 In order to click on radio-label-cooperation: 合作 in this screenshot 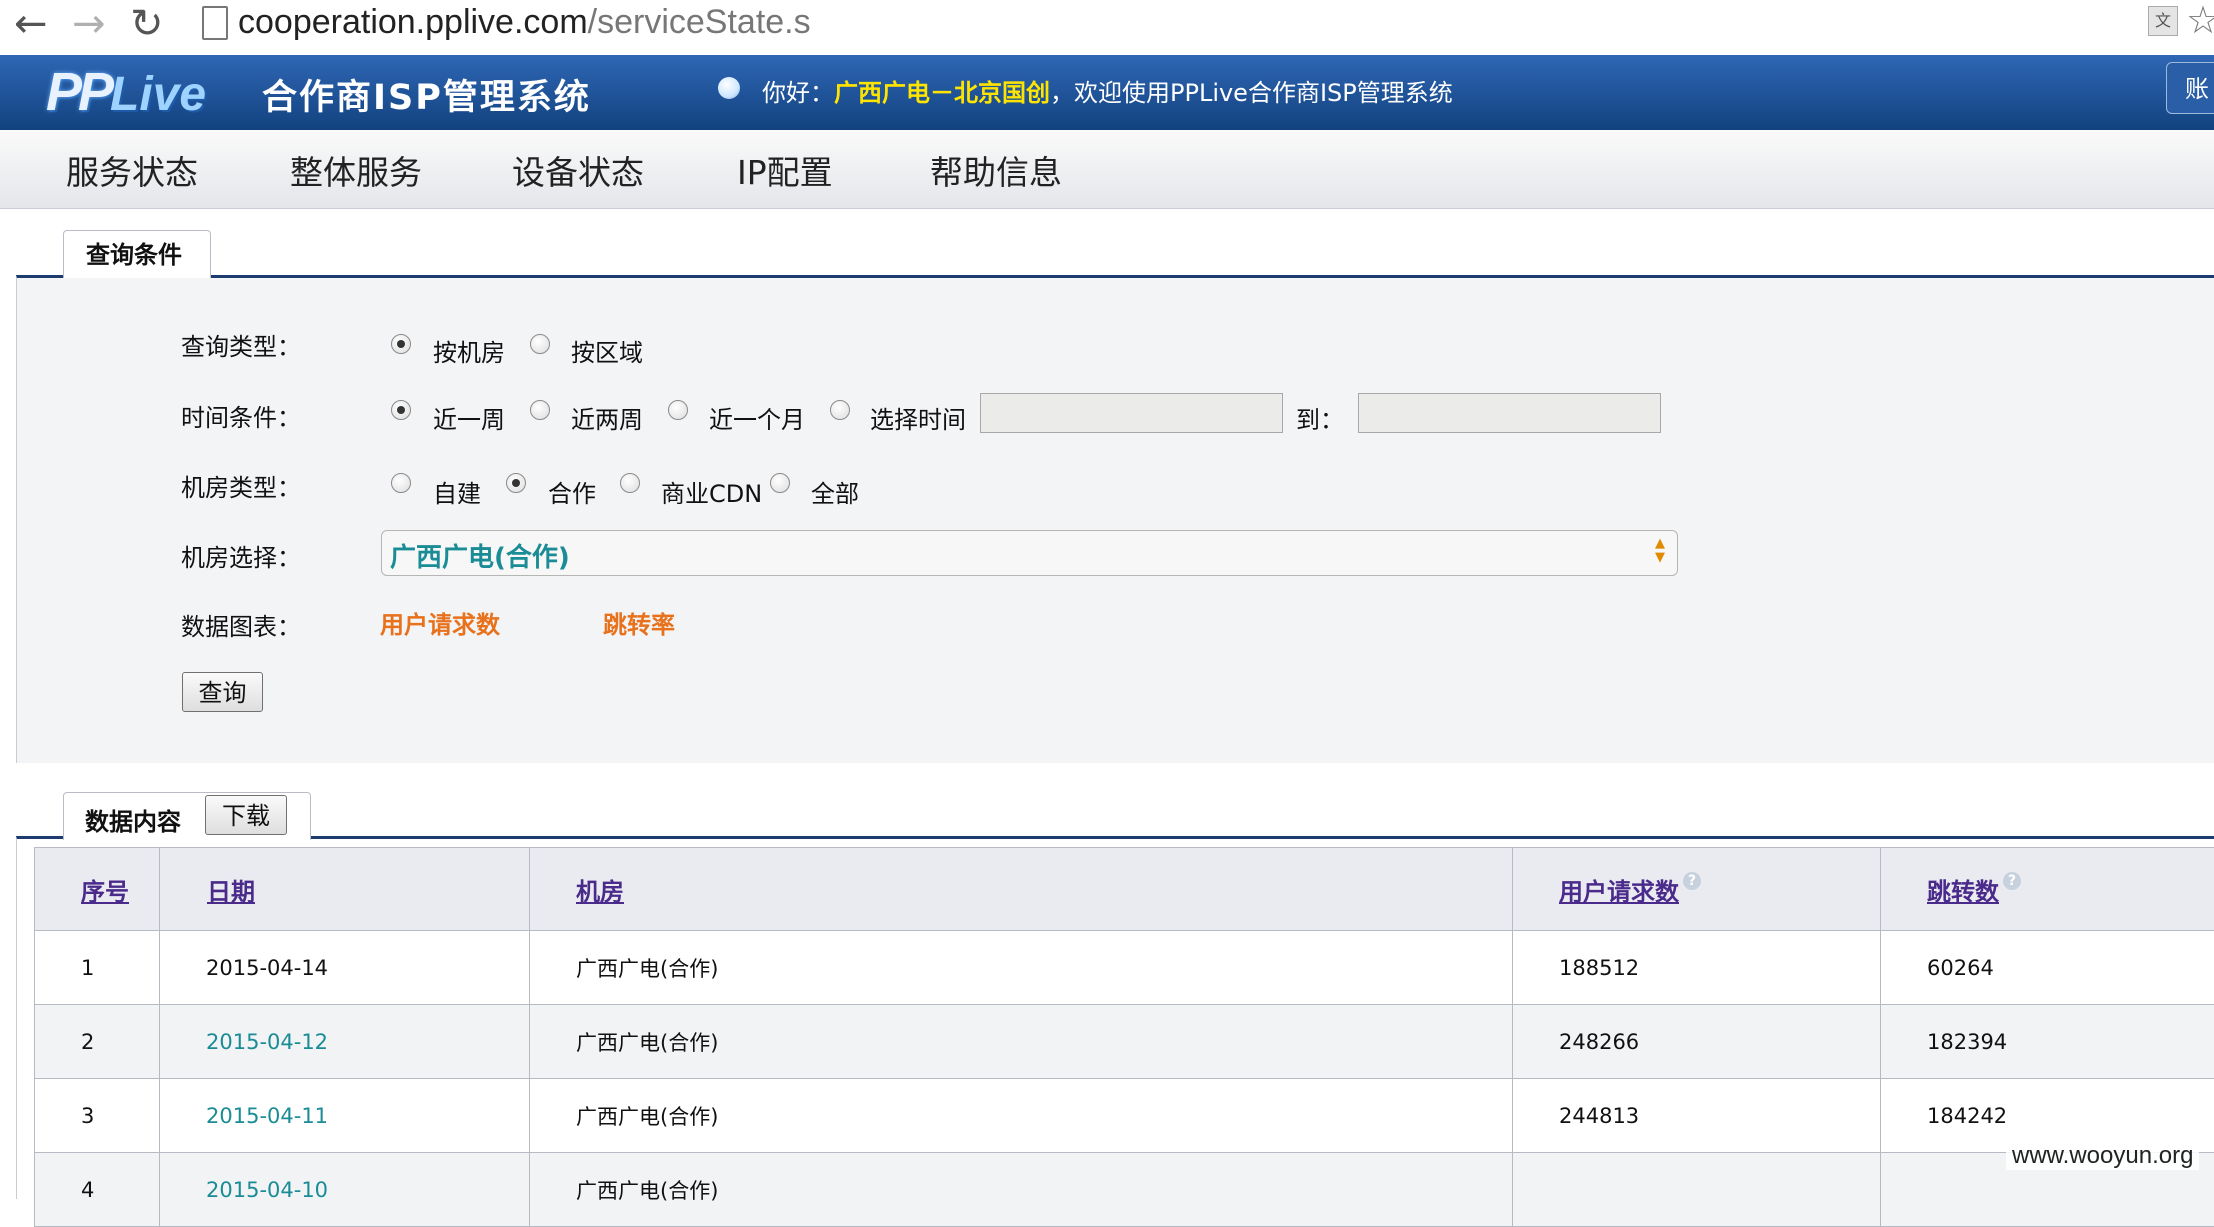, I will do `click(572, 491)`.